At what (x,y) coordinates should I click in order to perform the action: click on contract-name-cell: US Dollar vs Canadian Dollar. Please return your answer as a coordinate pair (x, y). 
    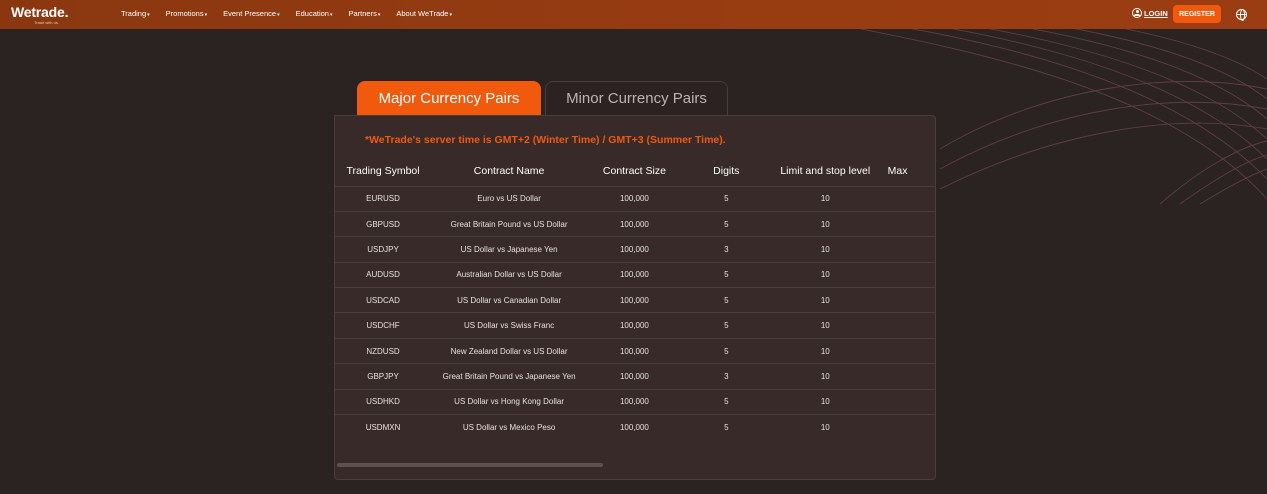
    Looking at the image, I should click on (509, 300).